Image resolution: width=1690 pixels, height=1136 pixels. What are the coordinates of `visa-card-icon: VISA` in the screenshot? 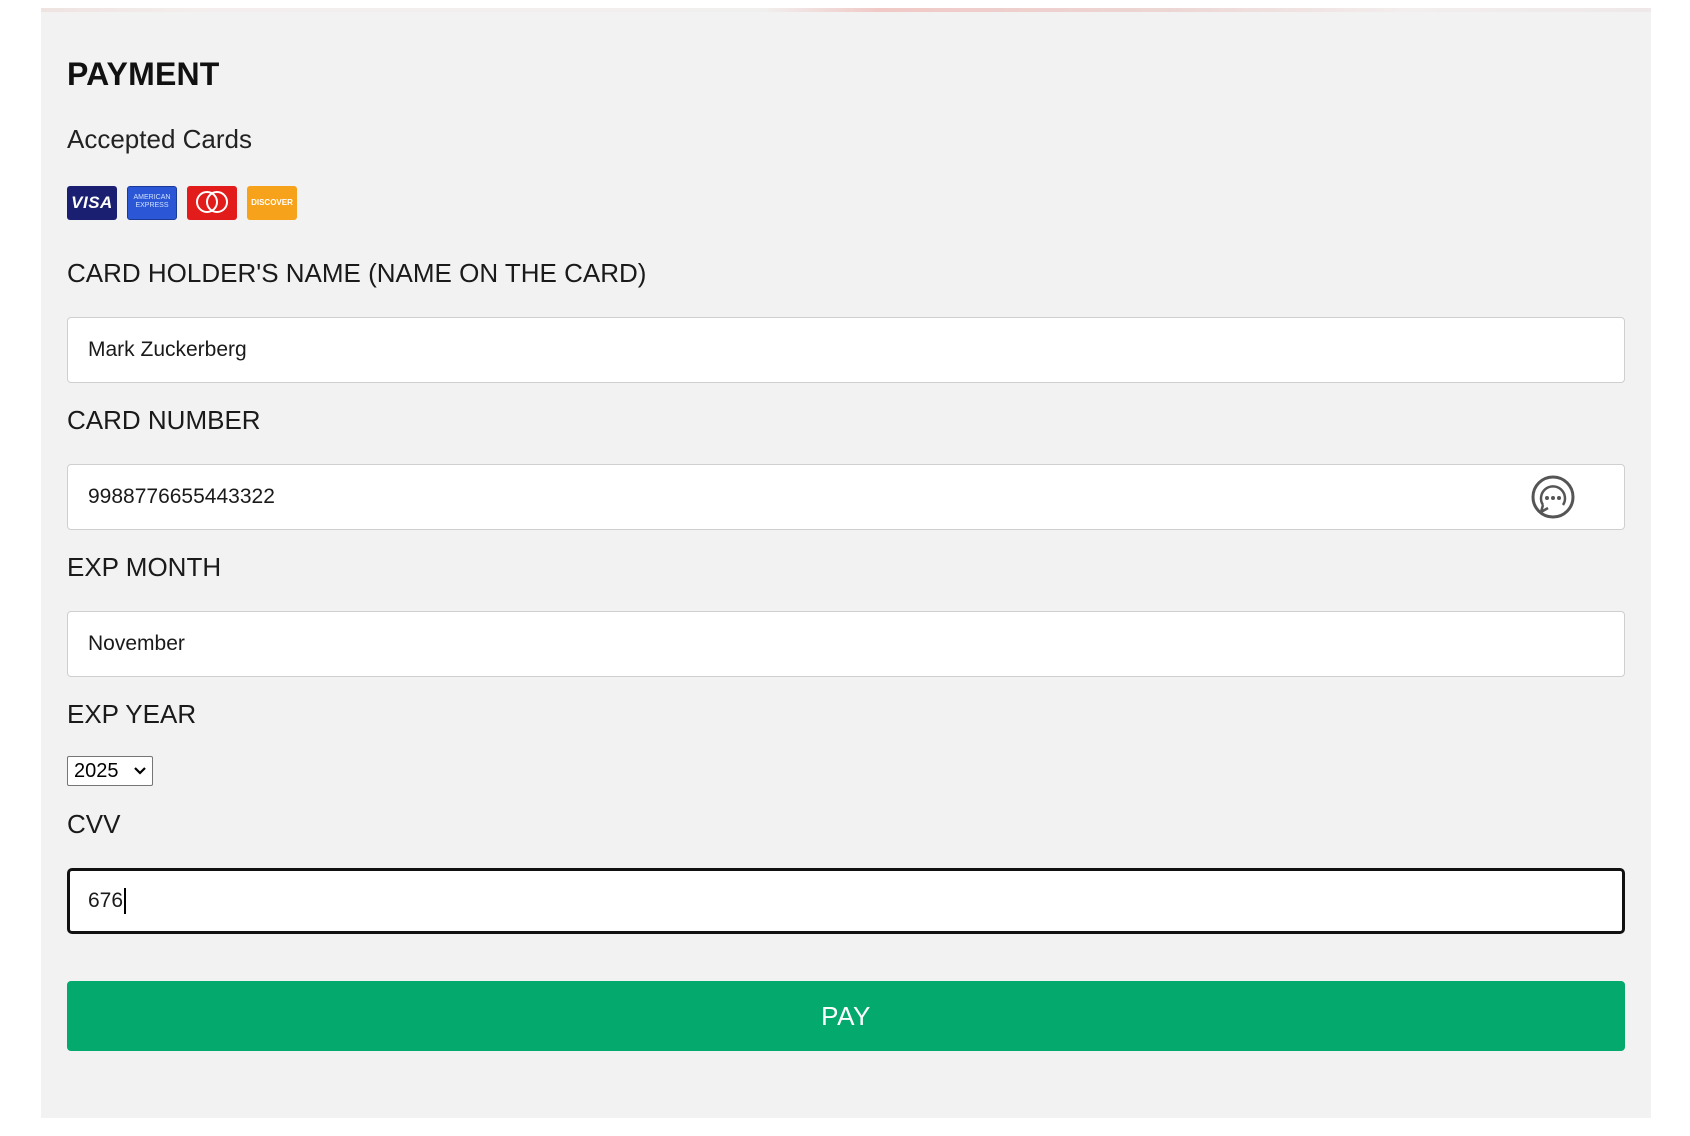 It's located at (92, 203).